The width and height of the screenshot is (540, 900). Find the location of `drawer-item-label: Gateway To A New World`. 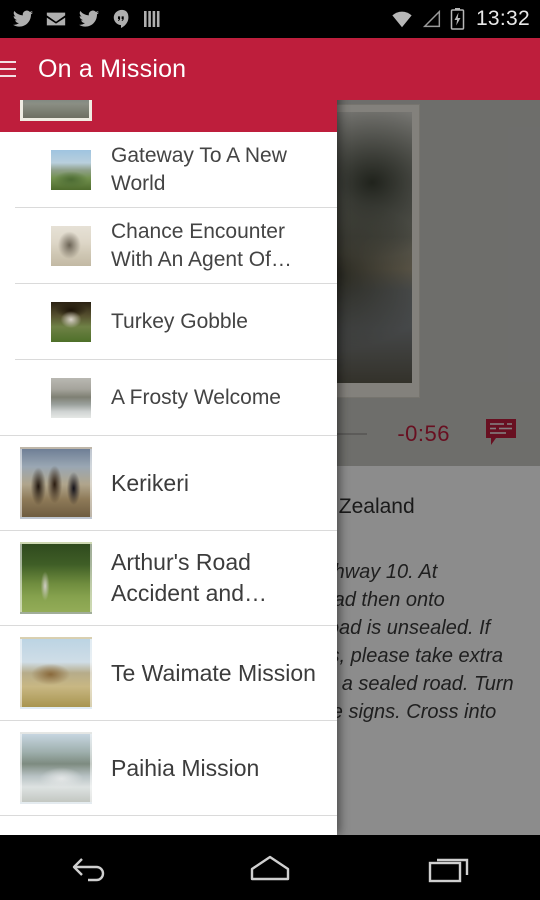

drawer-item-label: Gateway To A New World is located at coordinates (199, 169).